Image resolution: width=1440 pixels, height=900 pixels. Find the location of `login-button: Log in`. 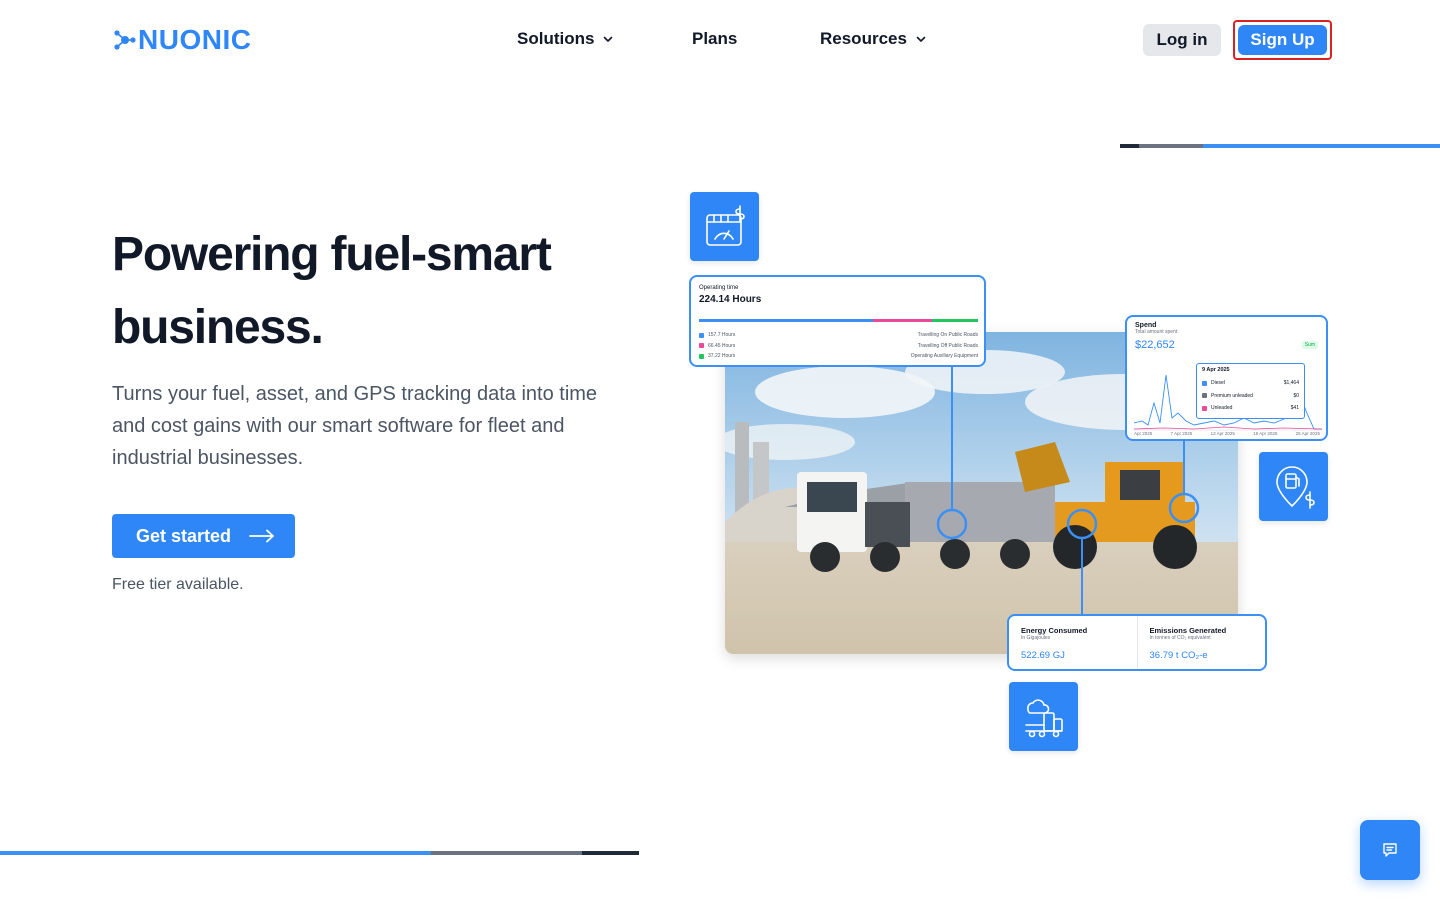

login-button: Log in is located at coordinates (1182, 40).